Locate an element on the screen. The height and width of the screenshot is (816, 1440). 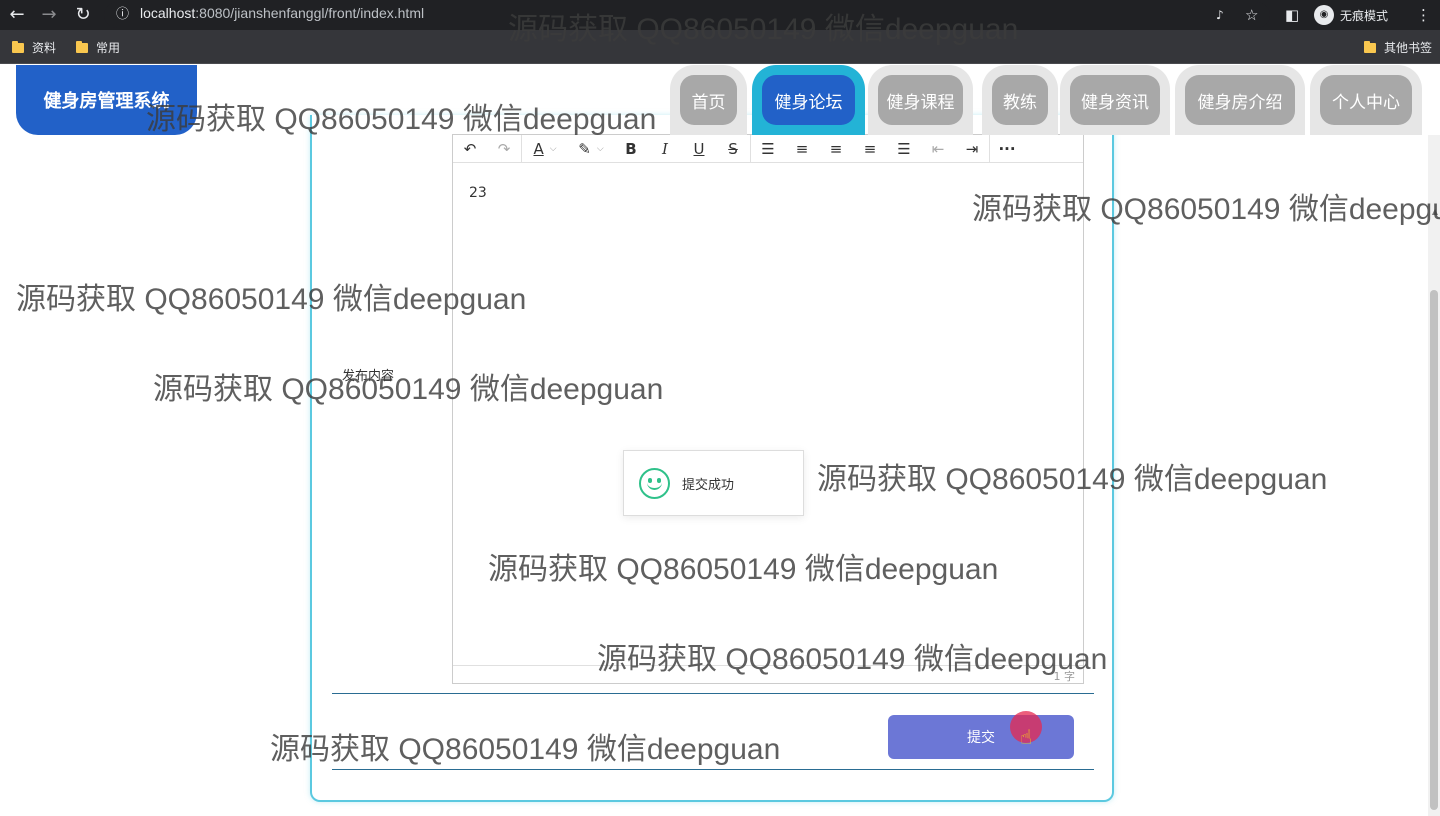
site-logo: 健身房管理系统 is located at coordinates (106, 100).